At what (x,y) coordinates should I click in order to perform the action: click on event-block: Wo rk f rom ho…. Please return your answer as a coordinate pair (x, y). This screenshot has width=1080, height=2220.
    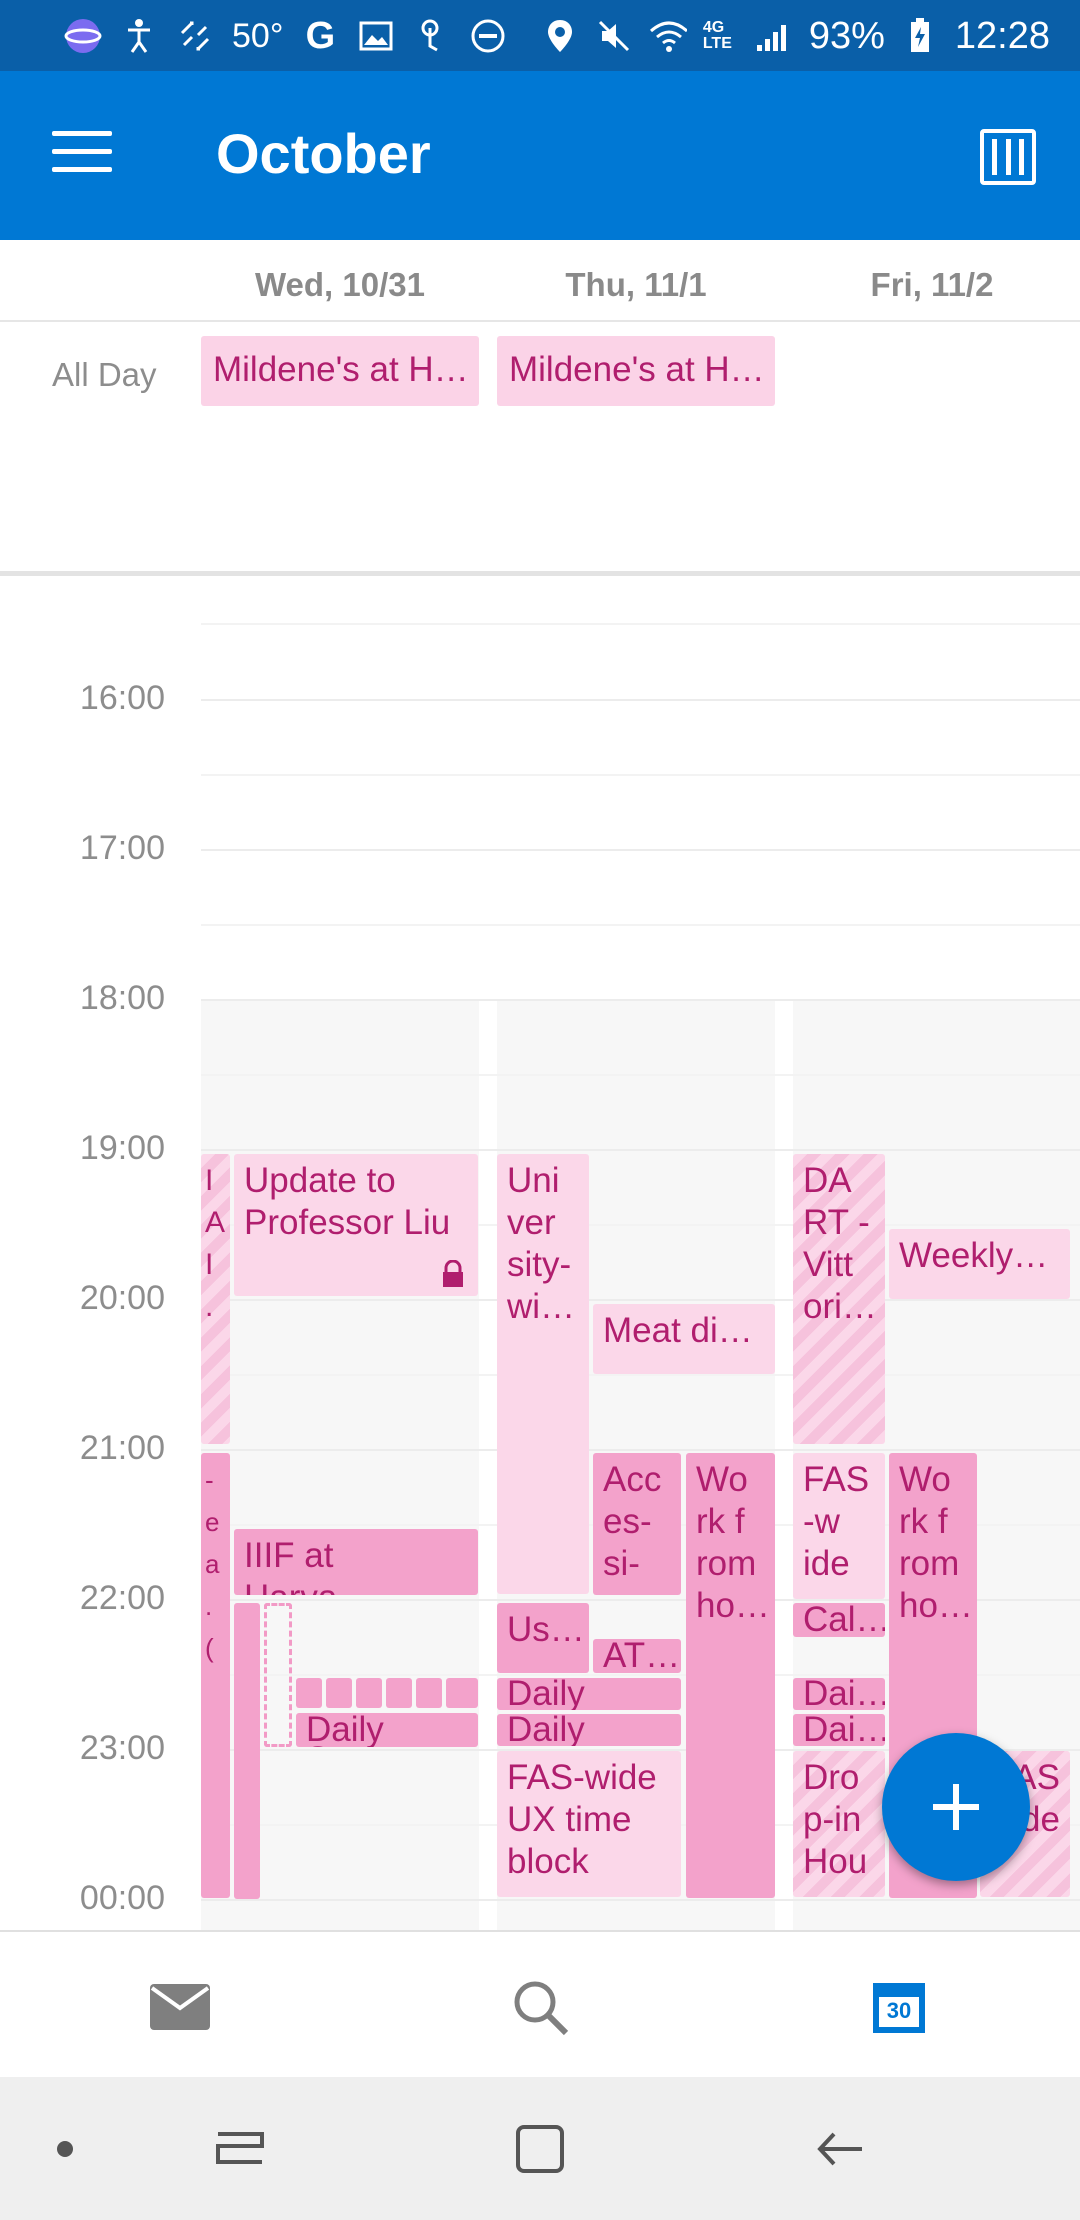
    Looking at the image, I should click on (730, 1675).